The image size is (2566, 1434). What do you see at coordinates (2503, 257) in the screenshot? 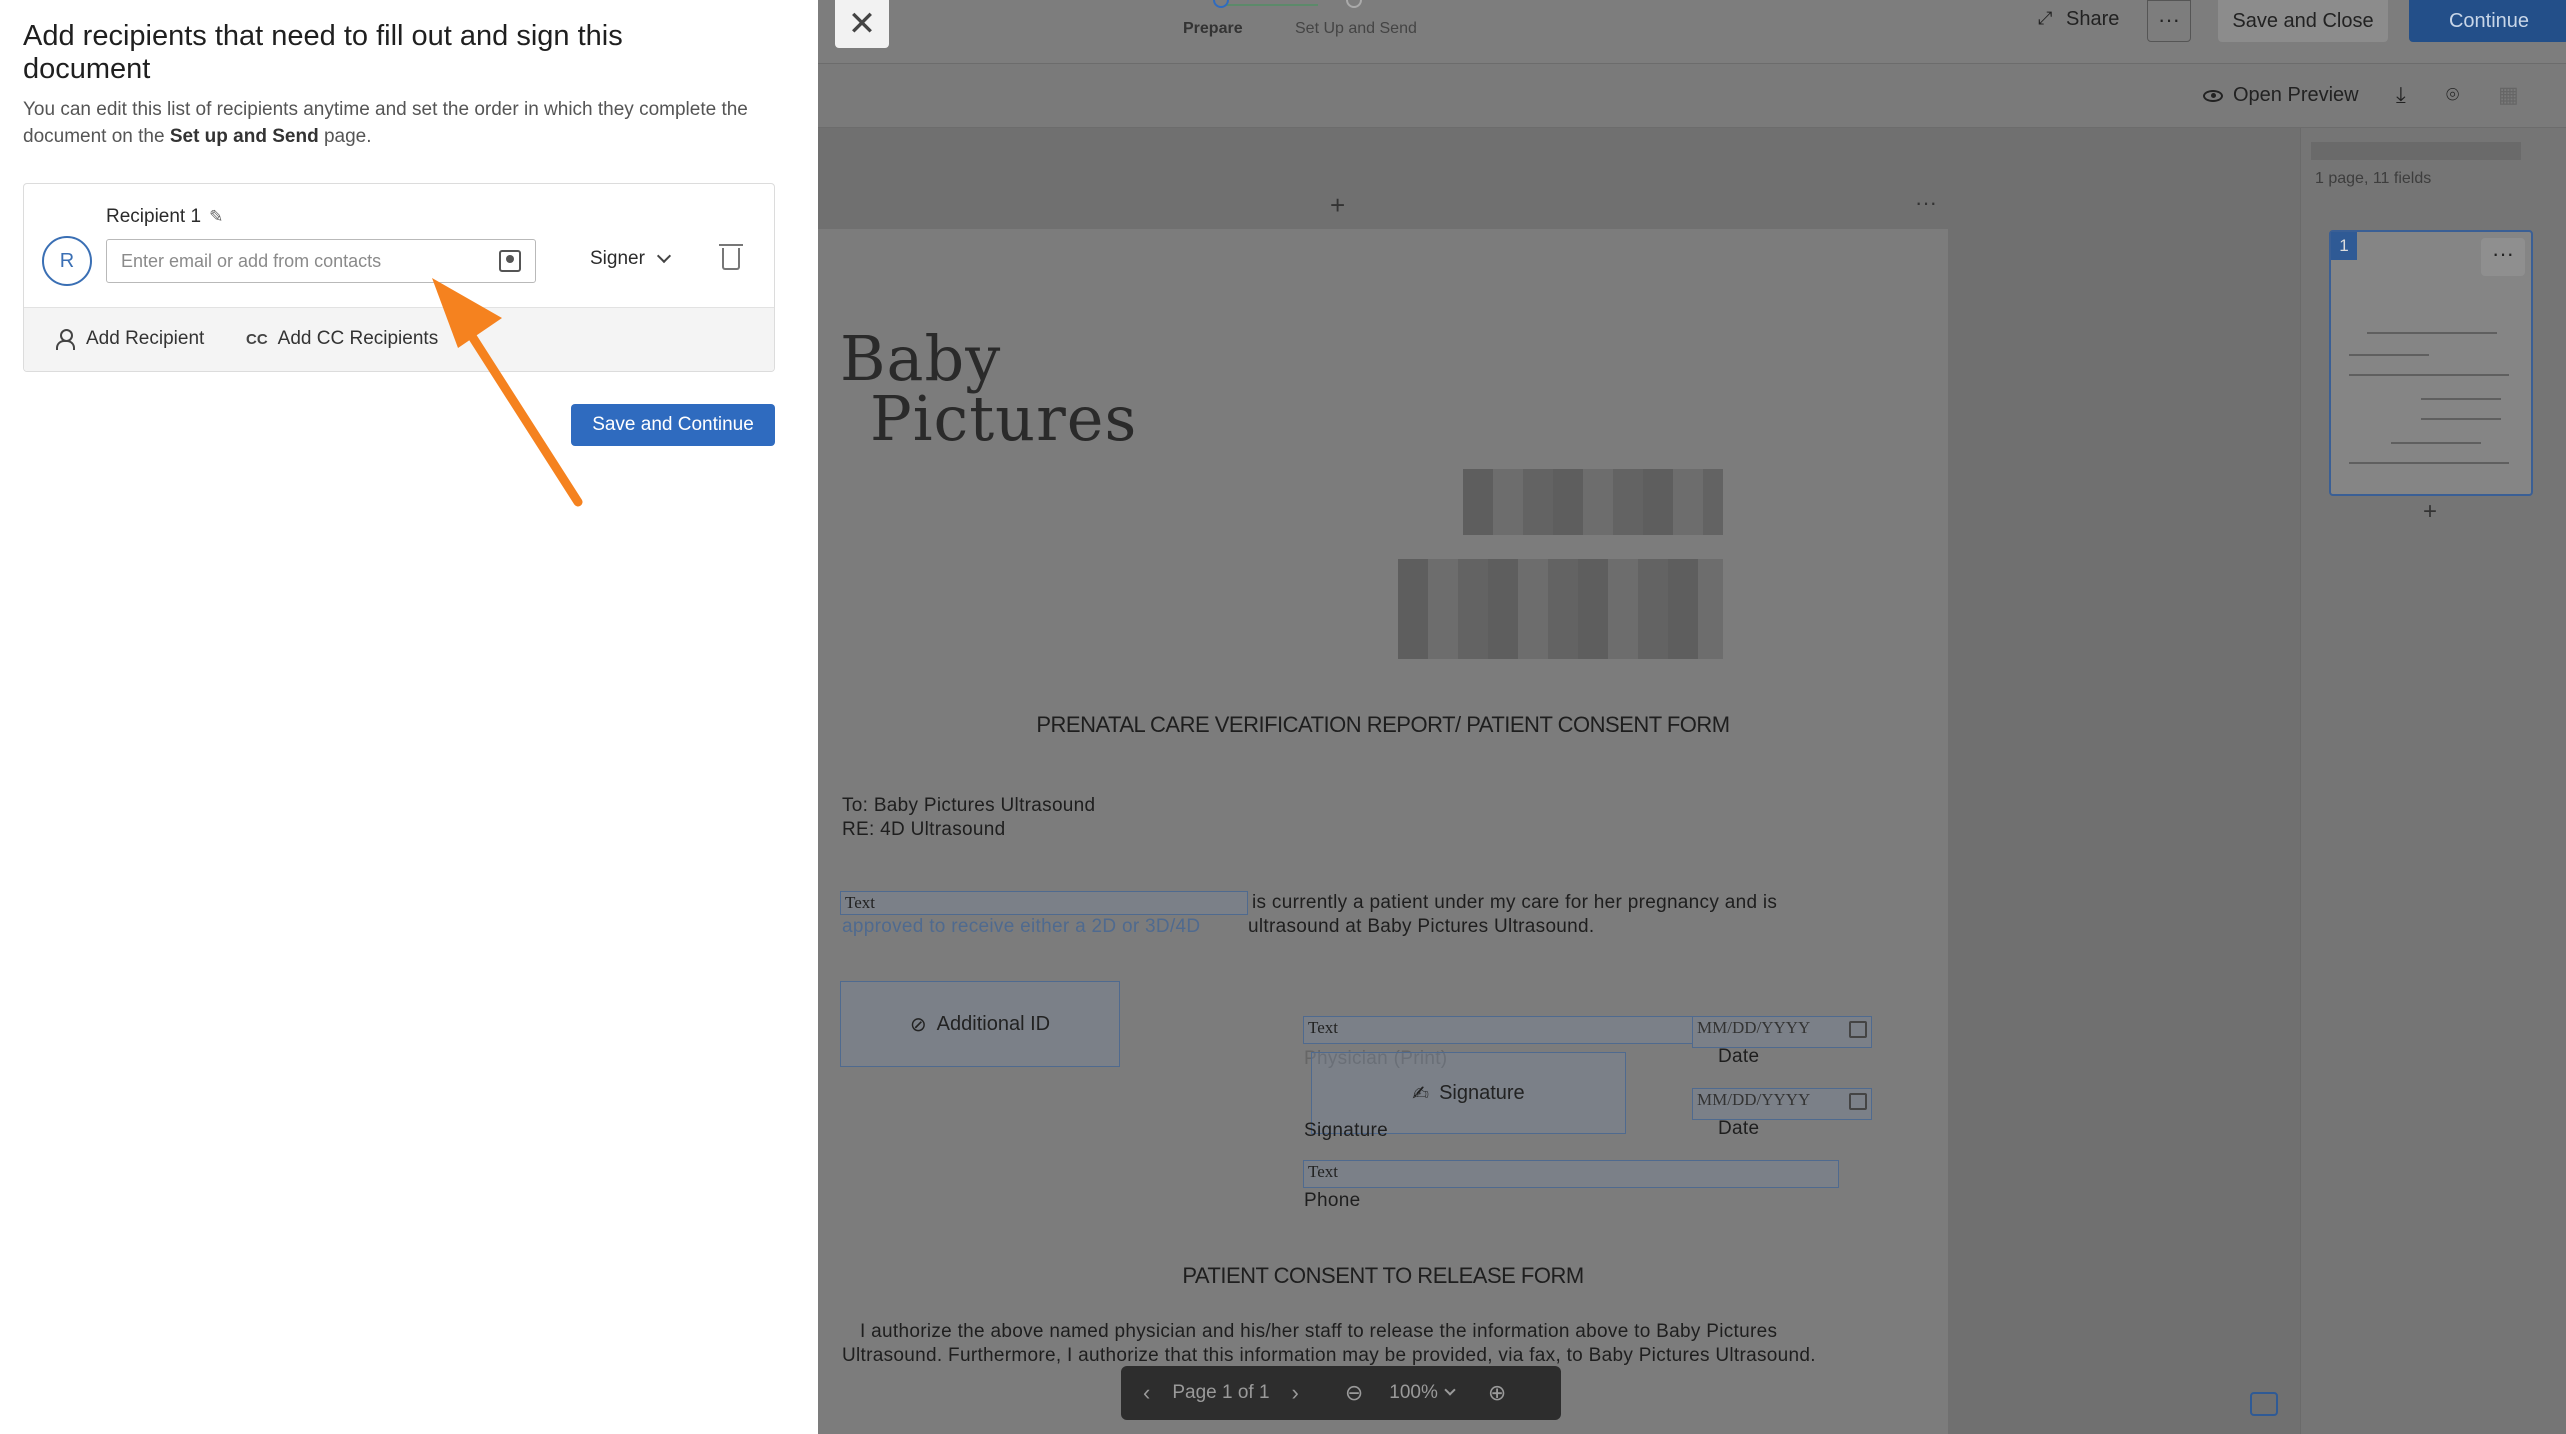
I see `thumbnail-more-icon: ···` at bounding box center [2503, 257].